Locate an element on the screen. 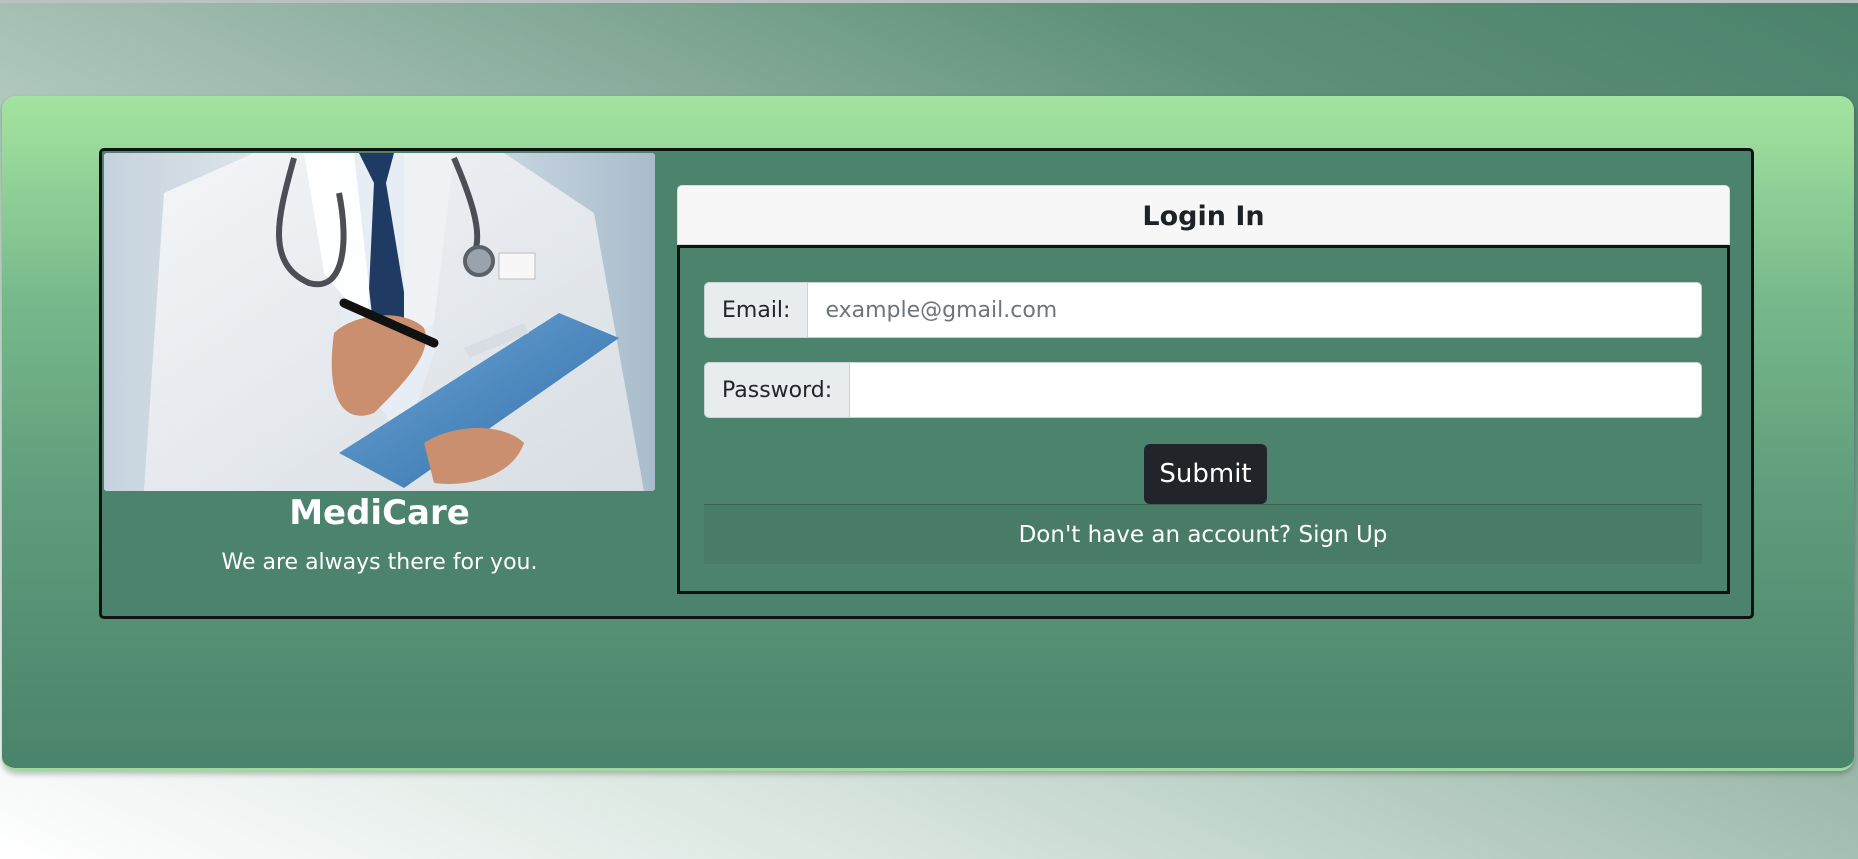 This screenshot has height=859, width=1858. brand-tagline: We are always there for you. is located at coordinates (379, 562).